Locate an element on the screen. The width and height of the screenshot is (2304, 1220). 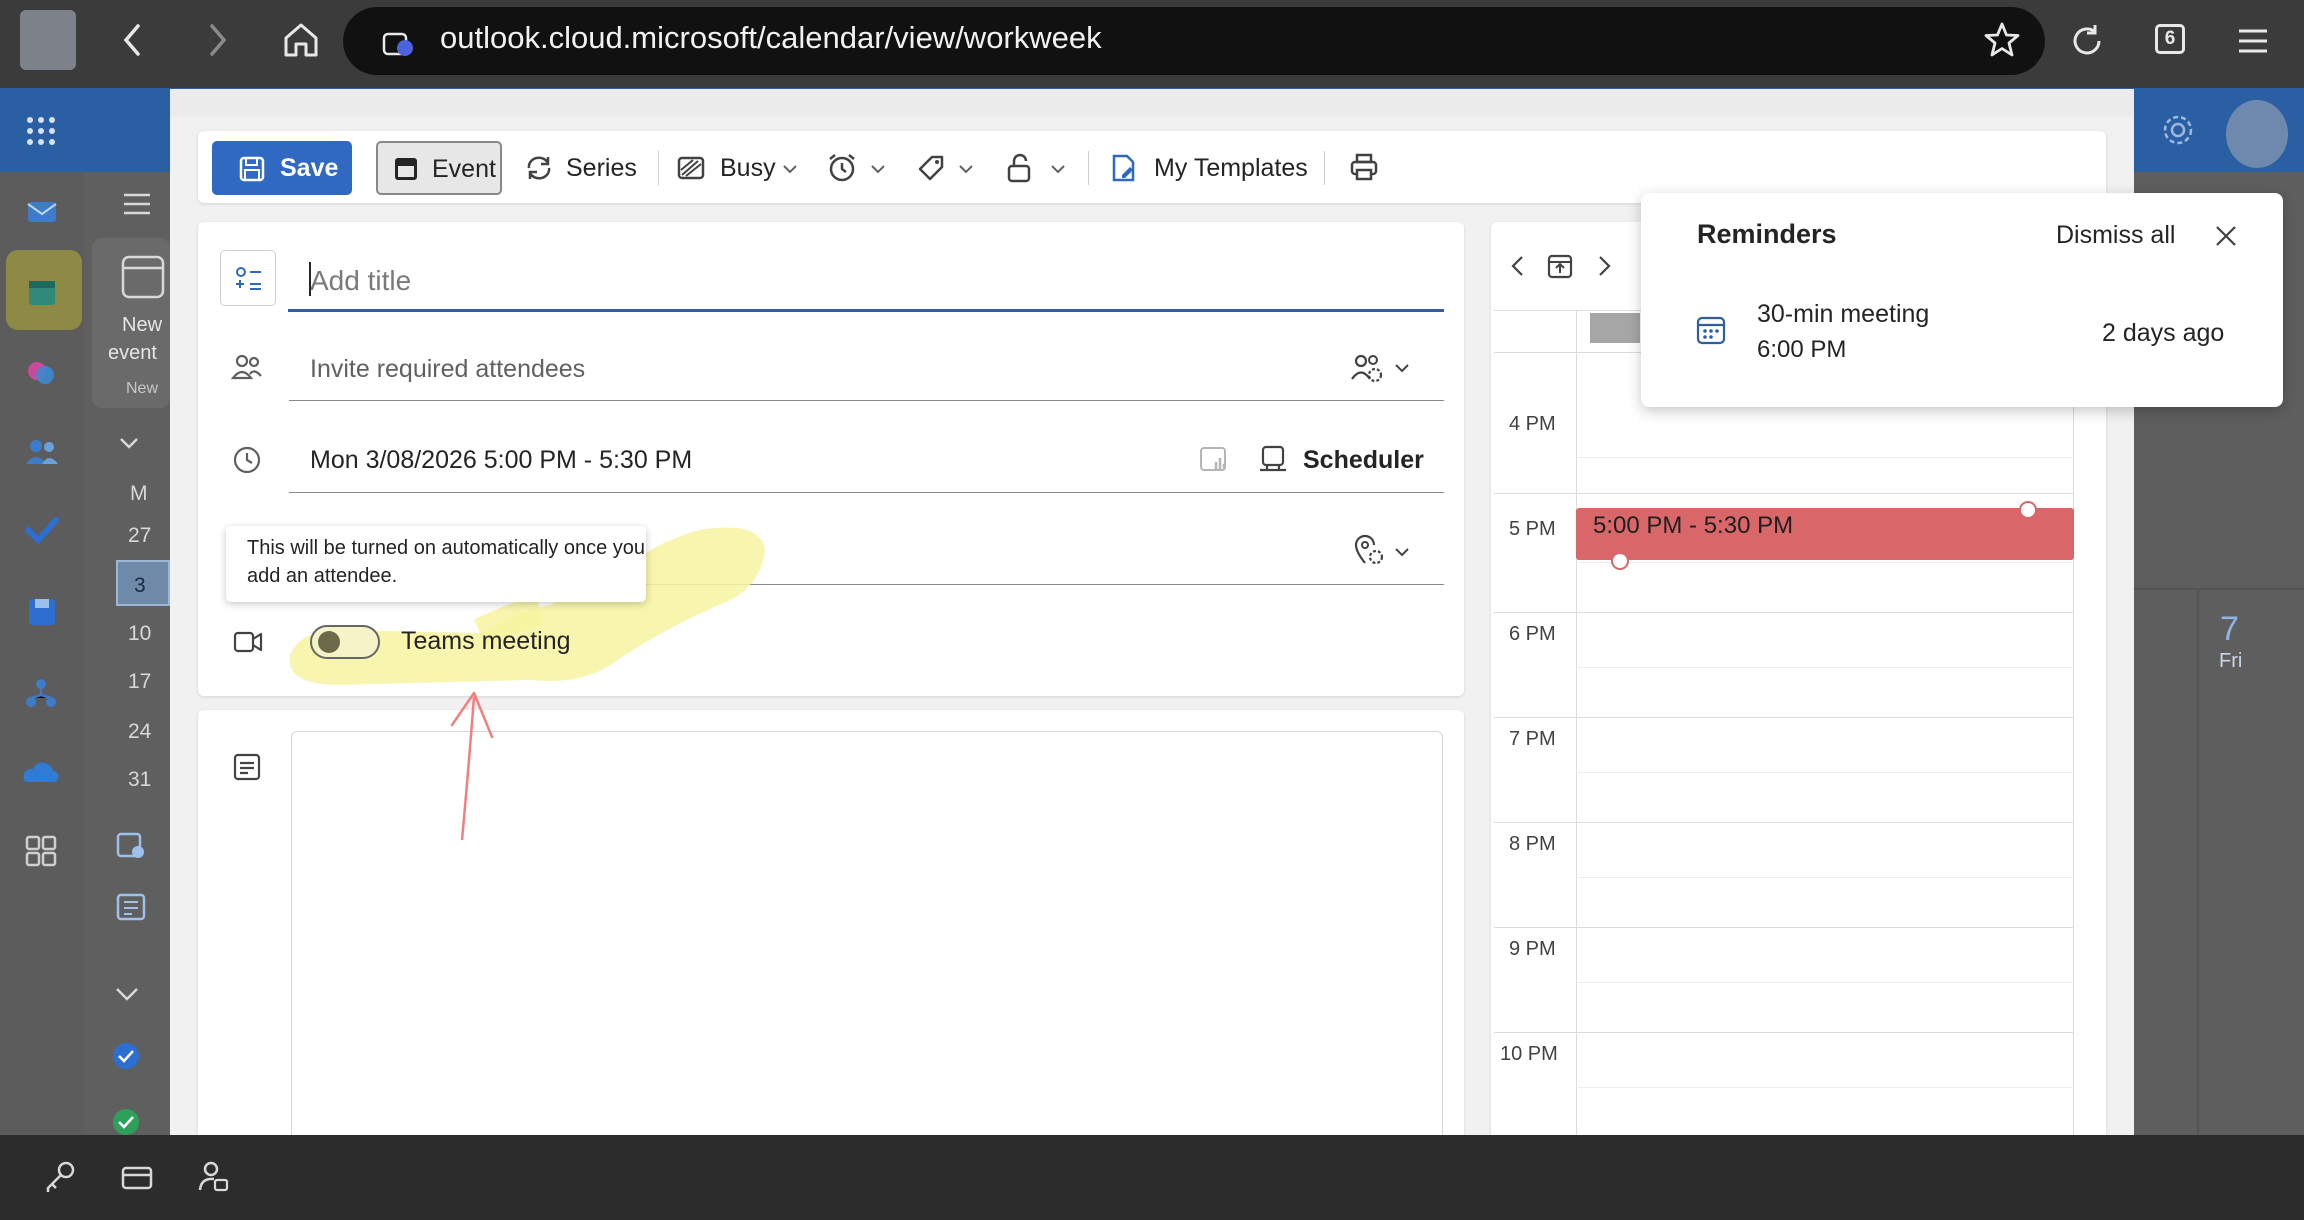
reminder-item-ago: 2 days ago is located at coordinates (2163, 333).